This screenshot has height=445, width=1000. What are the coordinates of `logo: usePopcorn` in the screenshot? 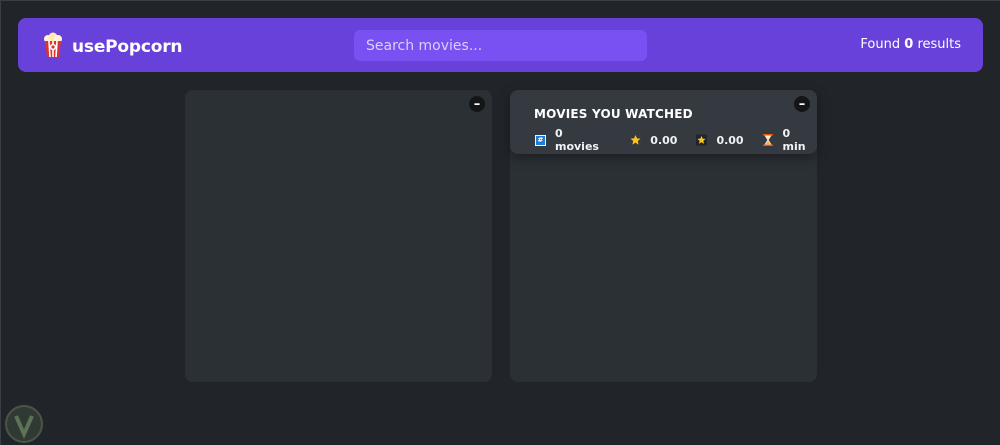 It's located at (112, 47).